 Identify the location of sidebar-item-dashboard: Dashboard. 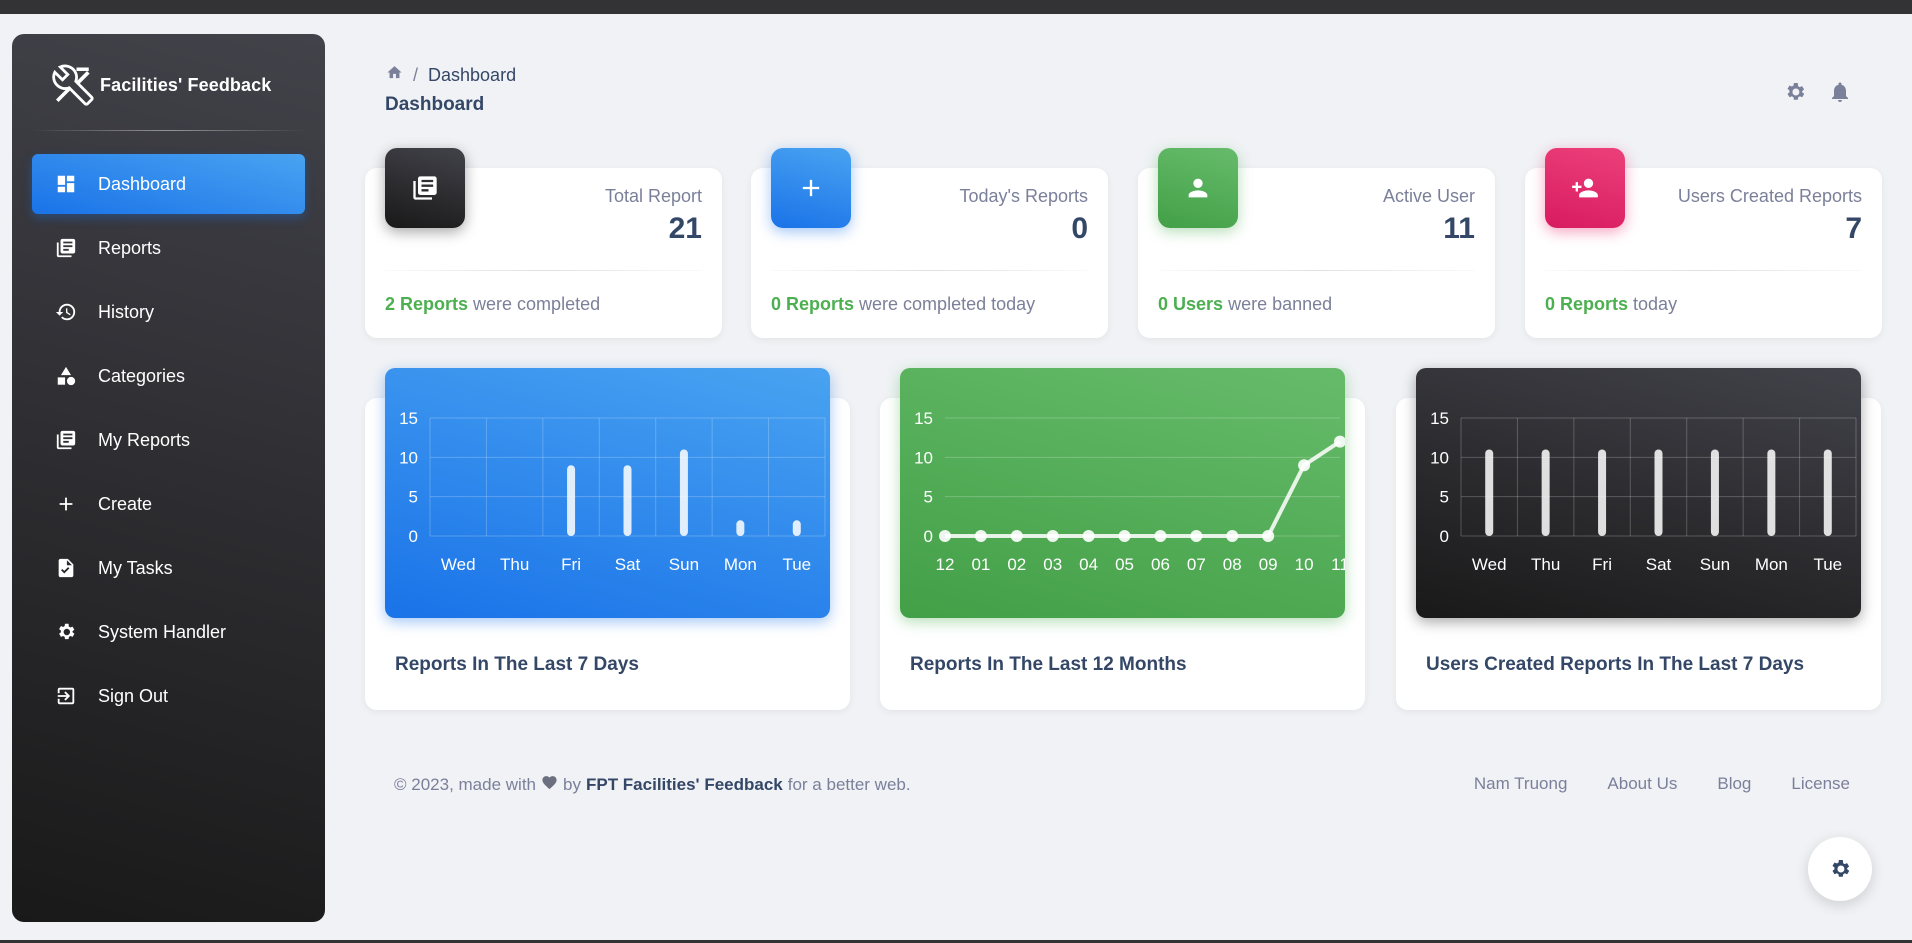
(168, 184).